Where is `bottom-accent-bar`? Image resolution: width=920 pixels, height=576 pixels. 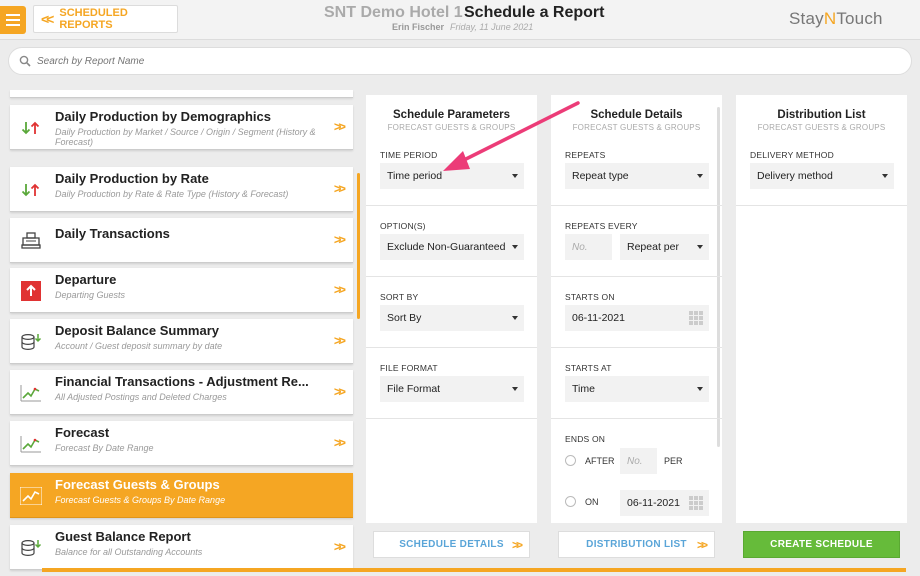 bottom-accent-bar is located at coordinates (474, 570).